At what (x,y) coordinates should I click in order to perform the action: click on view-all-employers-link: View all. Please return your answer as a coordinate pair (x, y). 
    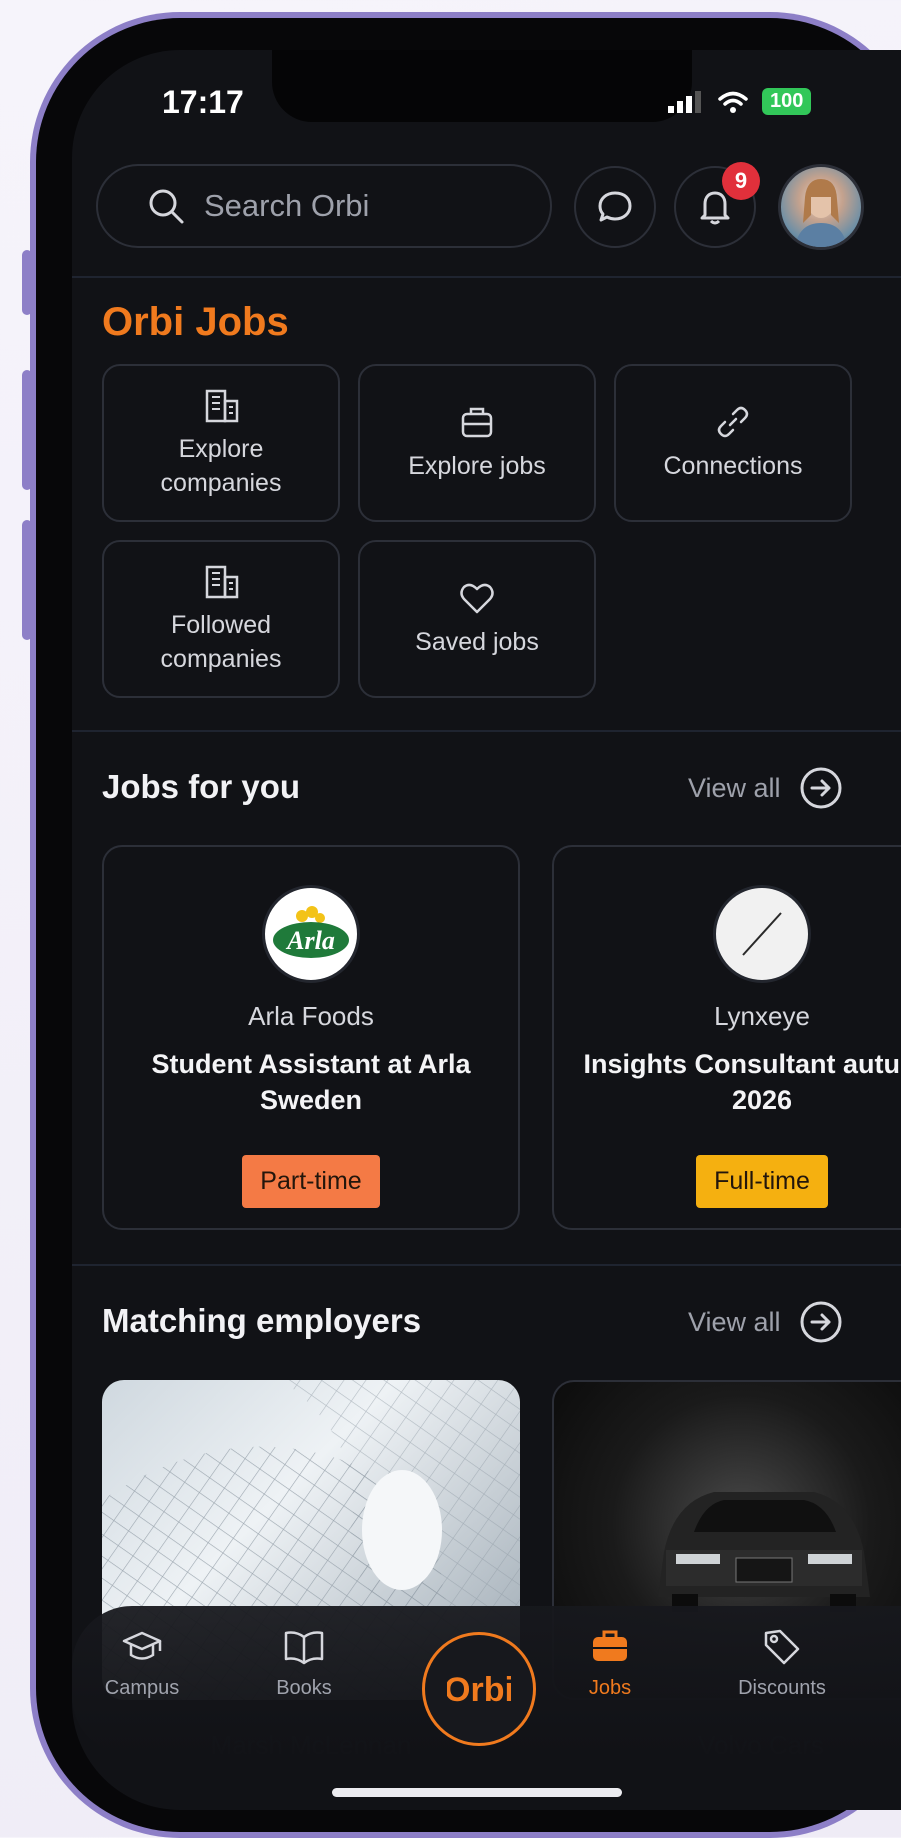
    Looking at the image, I should click on (765, 1322).